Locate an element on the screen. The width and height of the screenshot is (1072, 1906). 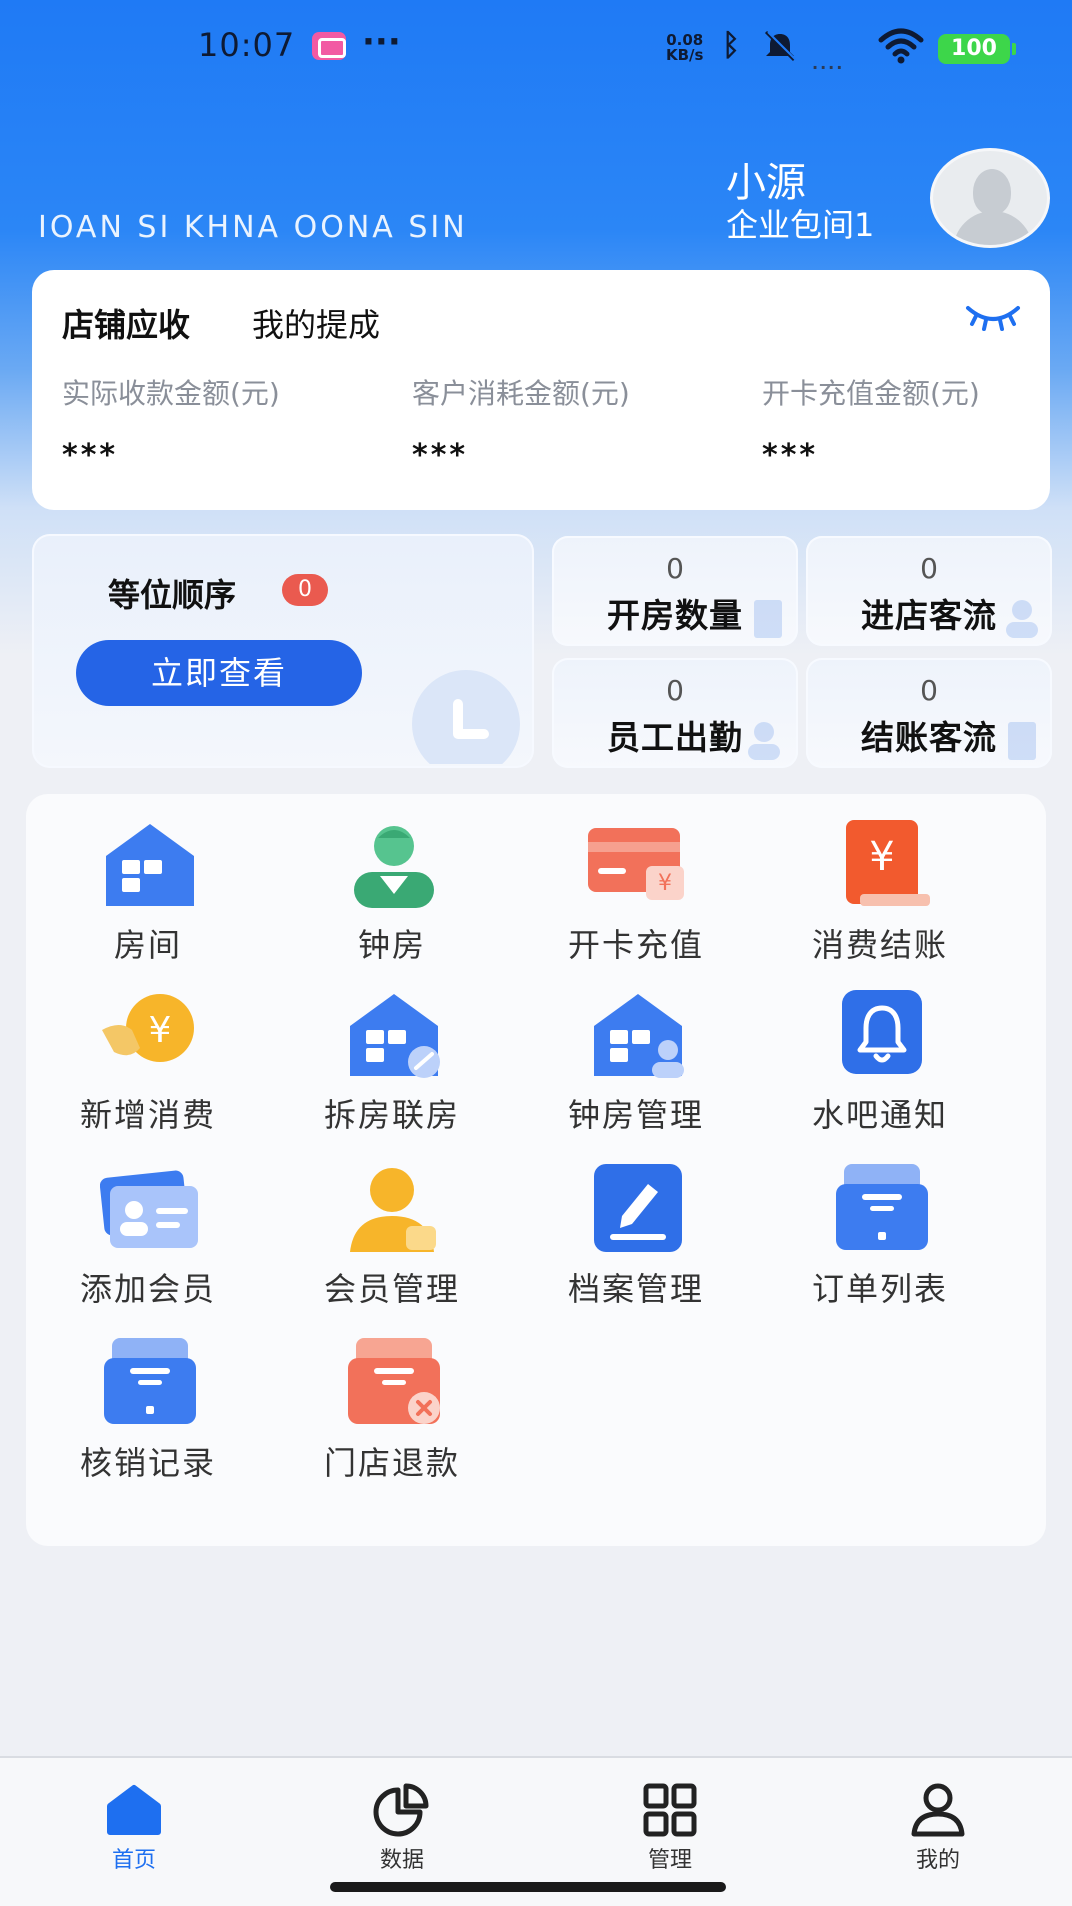
clock-room-manage-icon is located at coordinates (639, 1036).